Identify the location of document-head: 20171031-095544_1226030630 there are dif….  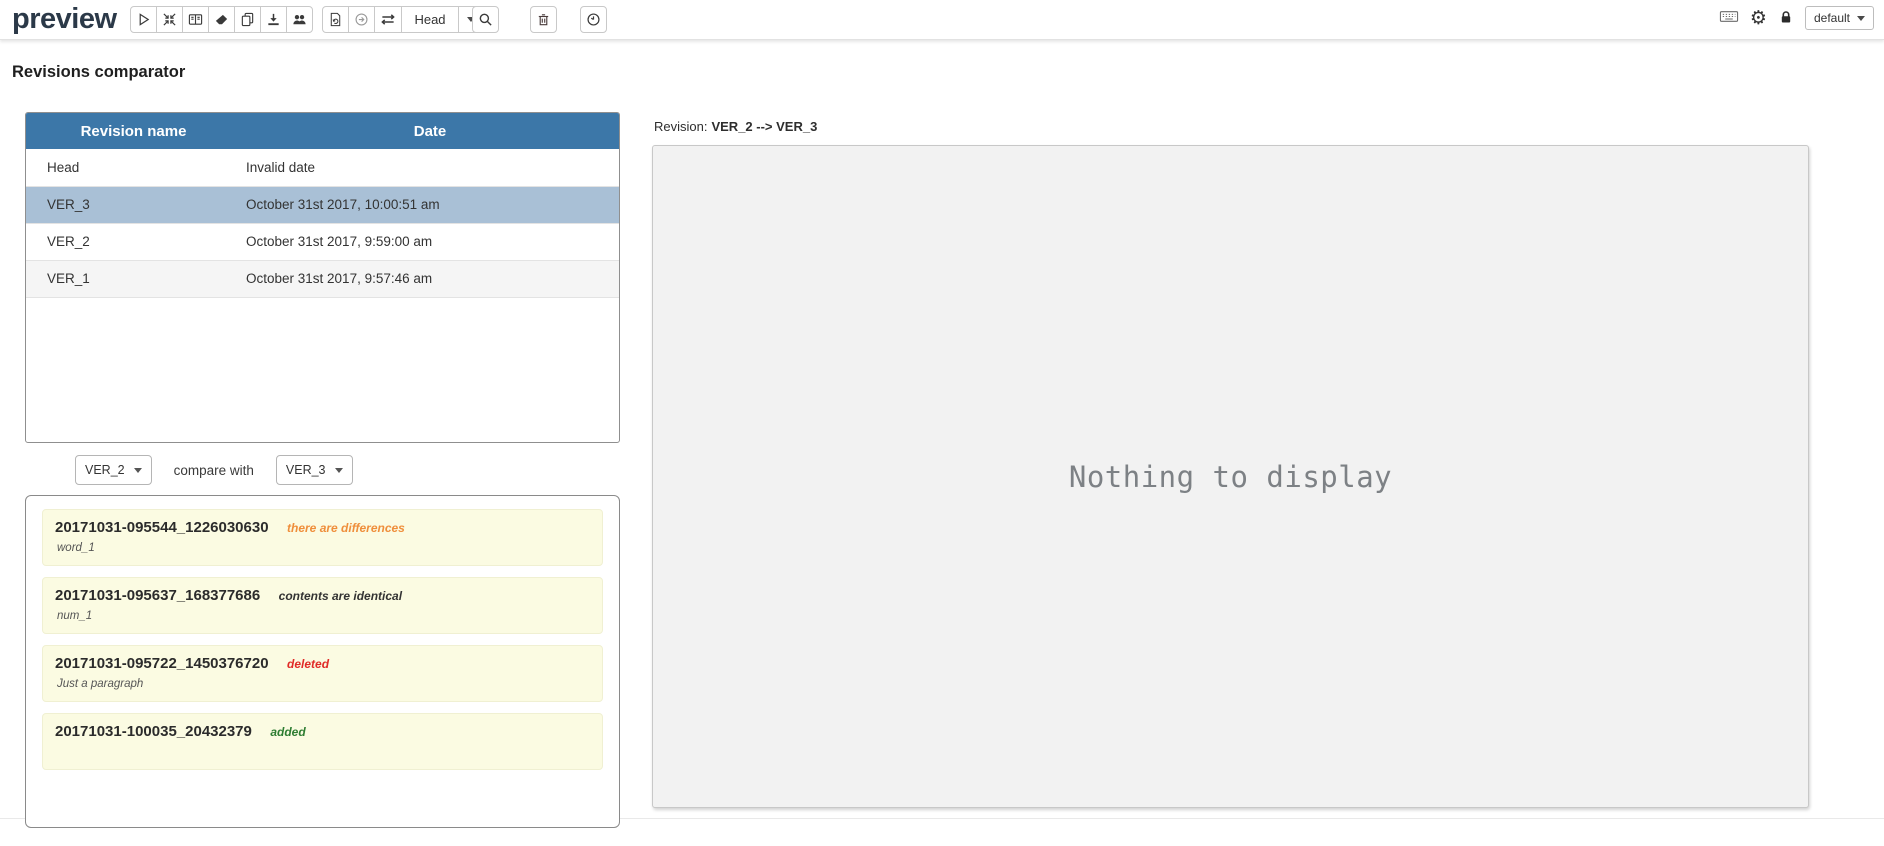
(322, 528).